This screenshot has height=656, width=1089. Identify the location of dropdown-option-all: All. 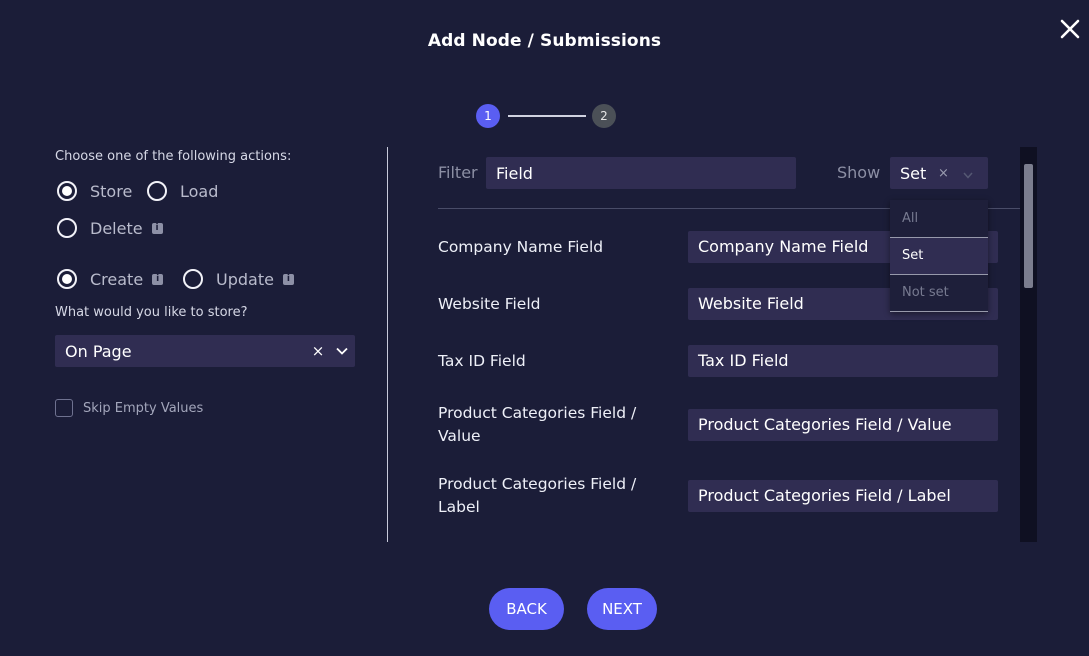
(939, 218).